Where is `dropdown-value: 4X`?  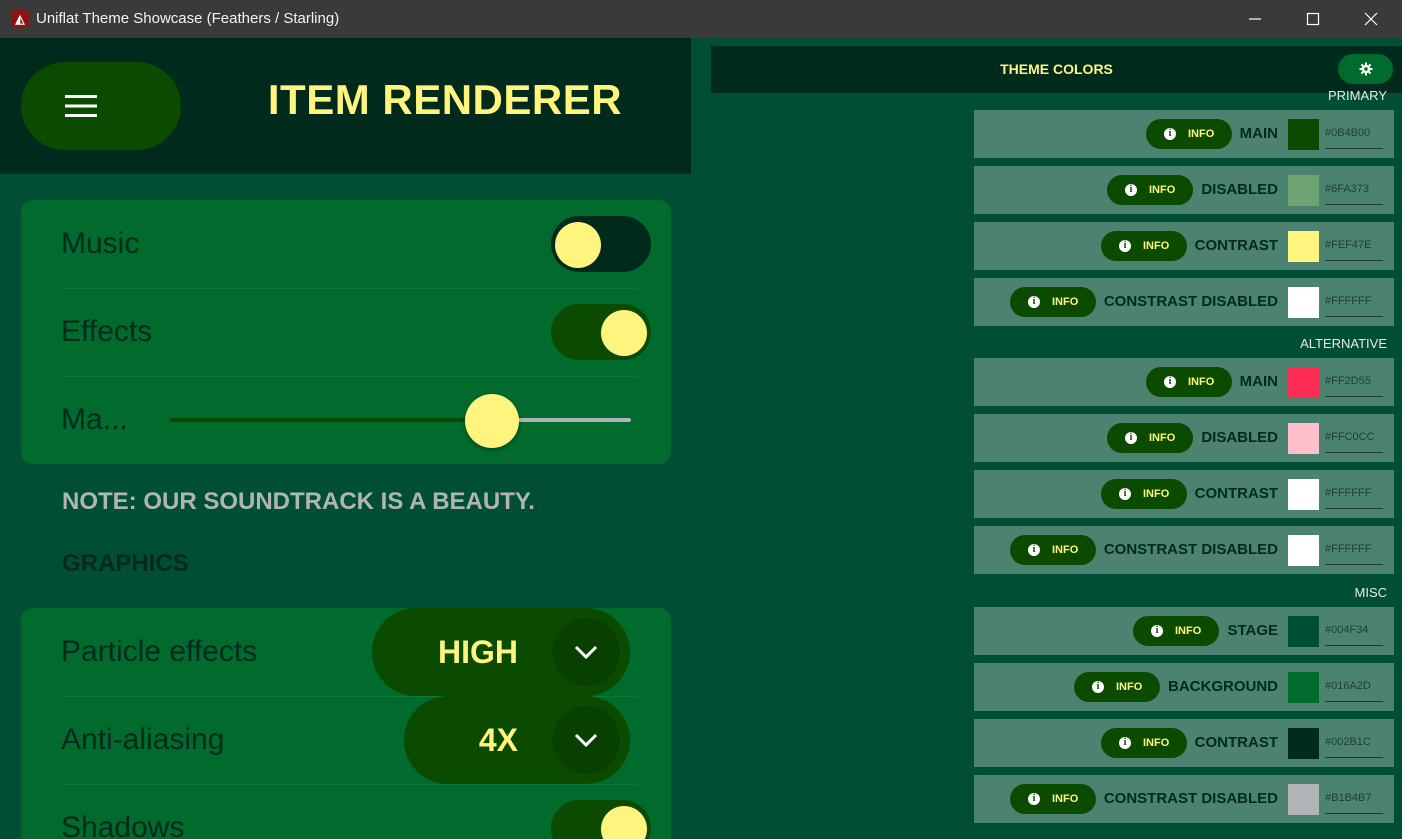
dropdown-value: 4X is located at coordinates (498, 740).